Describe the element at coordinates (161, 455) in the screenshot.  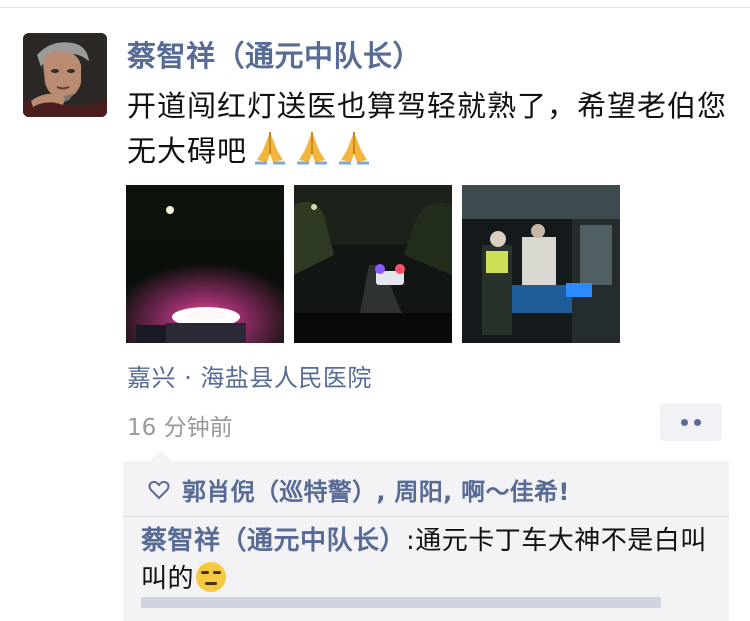
I see `comment-pointer` at that location.